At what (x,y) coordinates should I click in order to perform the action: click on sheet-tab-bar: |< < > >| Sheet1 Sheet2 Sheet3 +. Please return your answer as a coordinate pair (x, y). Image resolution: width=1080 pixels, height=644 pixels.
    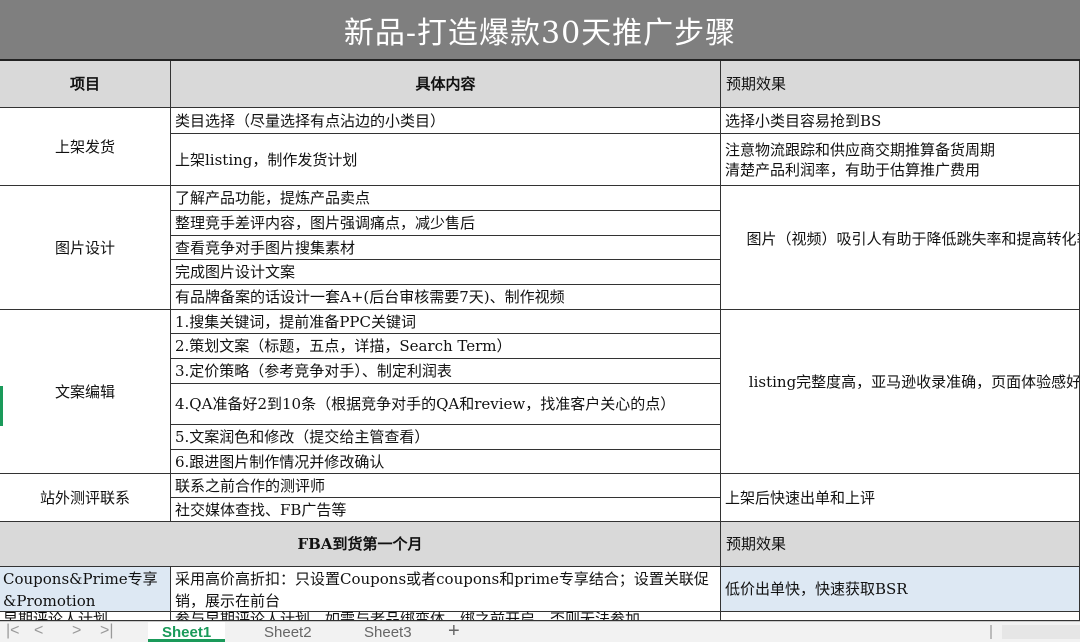
    Looking at the image, I should click on (540, 631).